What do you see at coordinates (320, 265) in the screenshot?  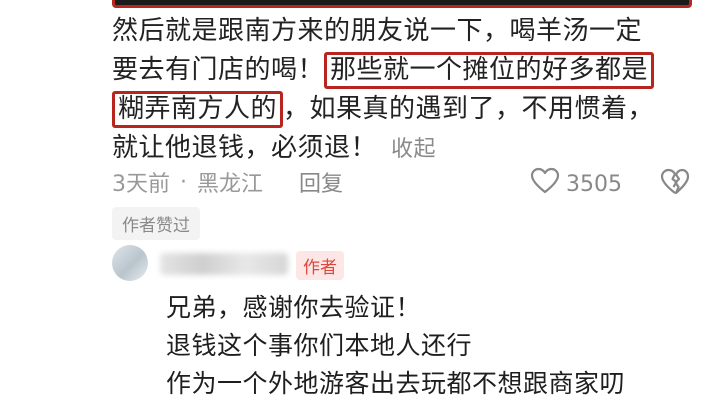 I see `author-badge: 作者` at bounding box center [320, 265].